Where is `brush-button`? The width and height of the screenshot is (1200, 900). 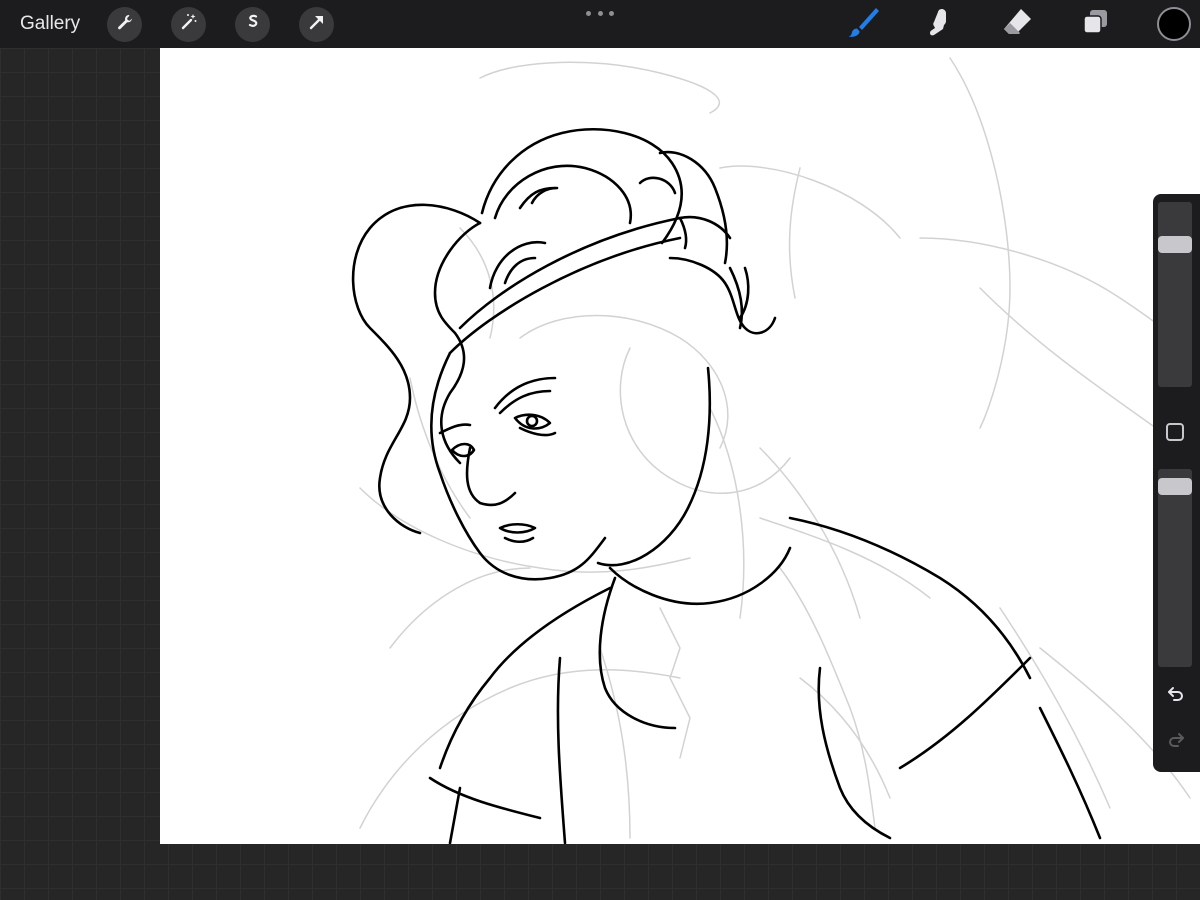 brush-button is located at coordinates (863, 24).